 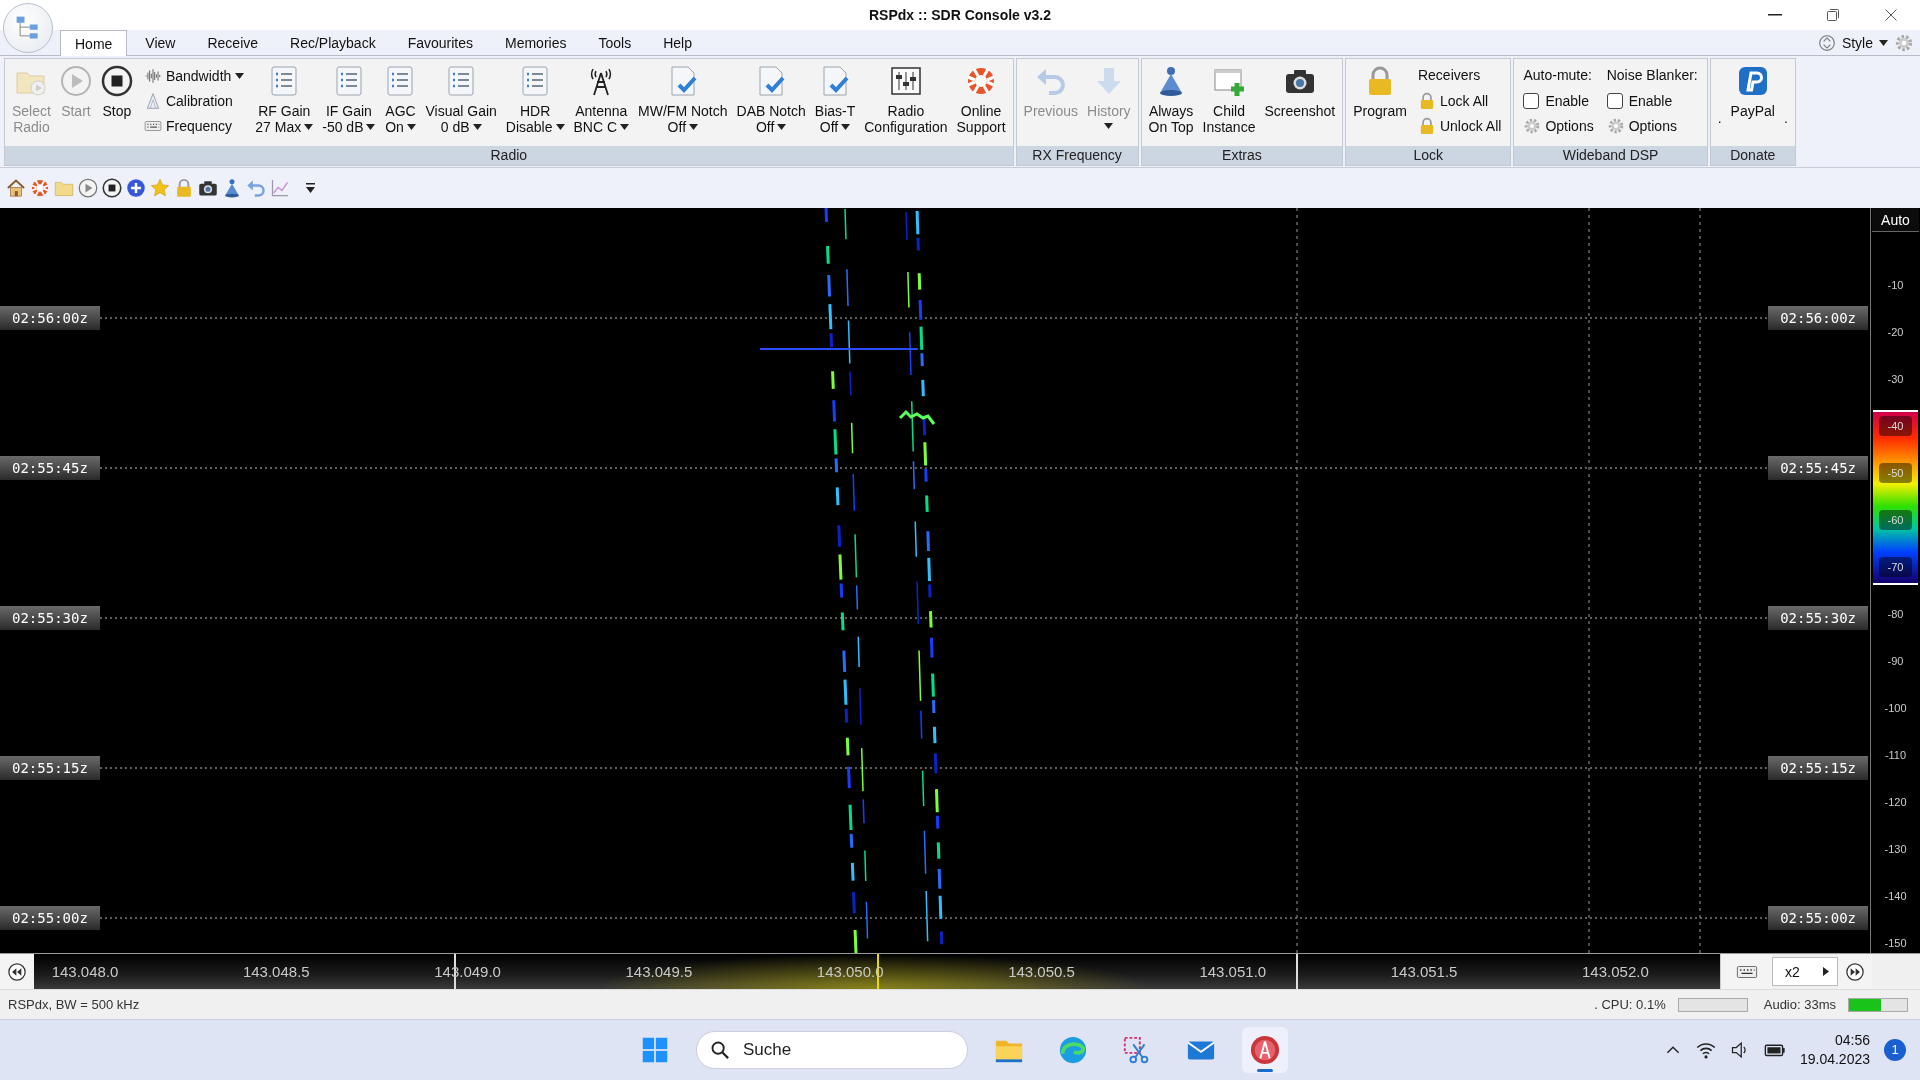 I want to click on frequency-label: 143.050.5, so click(x=1041, y=971).